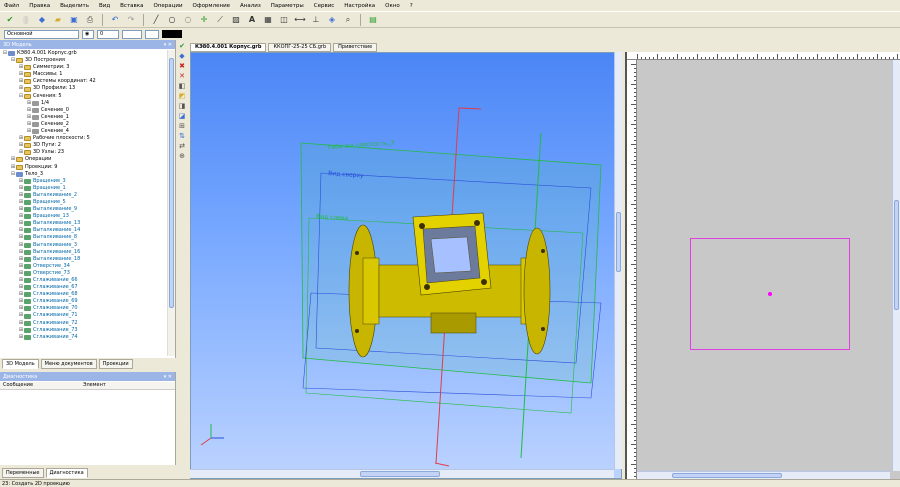 The image size is (900, 487). What do you see at coordinates (83, 280) in the screenshot?
I see `tree-item: ⊞ Сглаживание_66` at bounding box center [83, 280].